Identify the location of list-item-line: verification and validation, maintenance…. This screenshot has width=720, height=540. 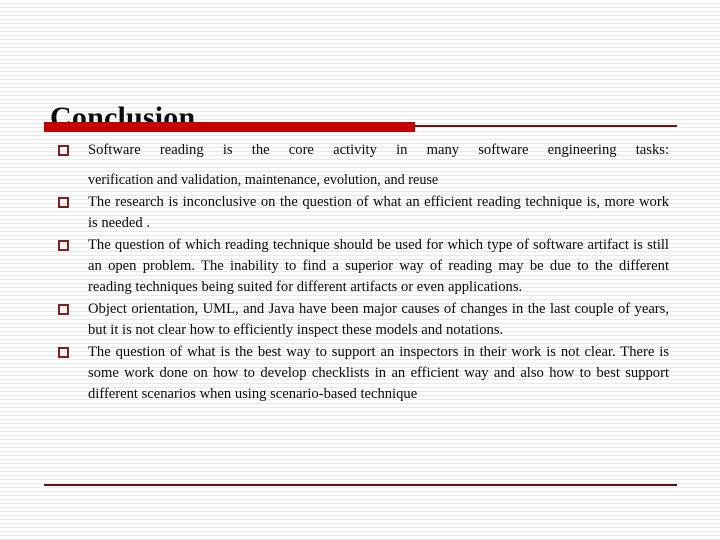
(263, 180).